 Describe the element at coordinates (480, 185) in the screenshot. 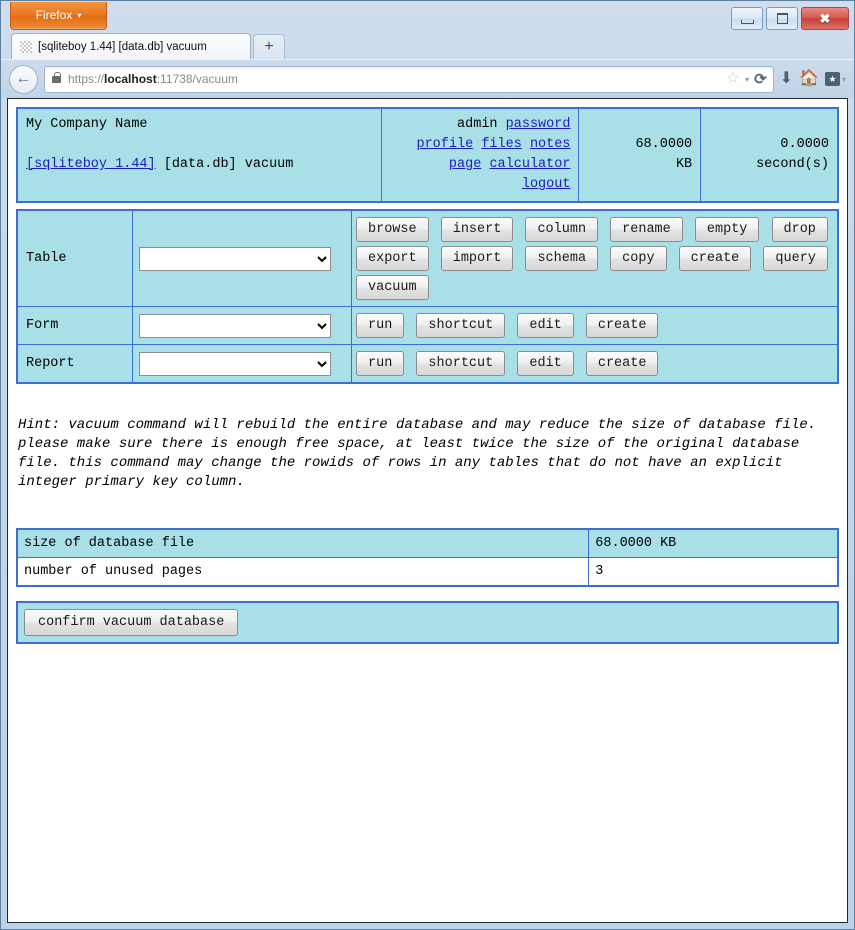

I see `menu-row-4: logout` at that location.